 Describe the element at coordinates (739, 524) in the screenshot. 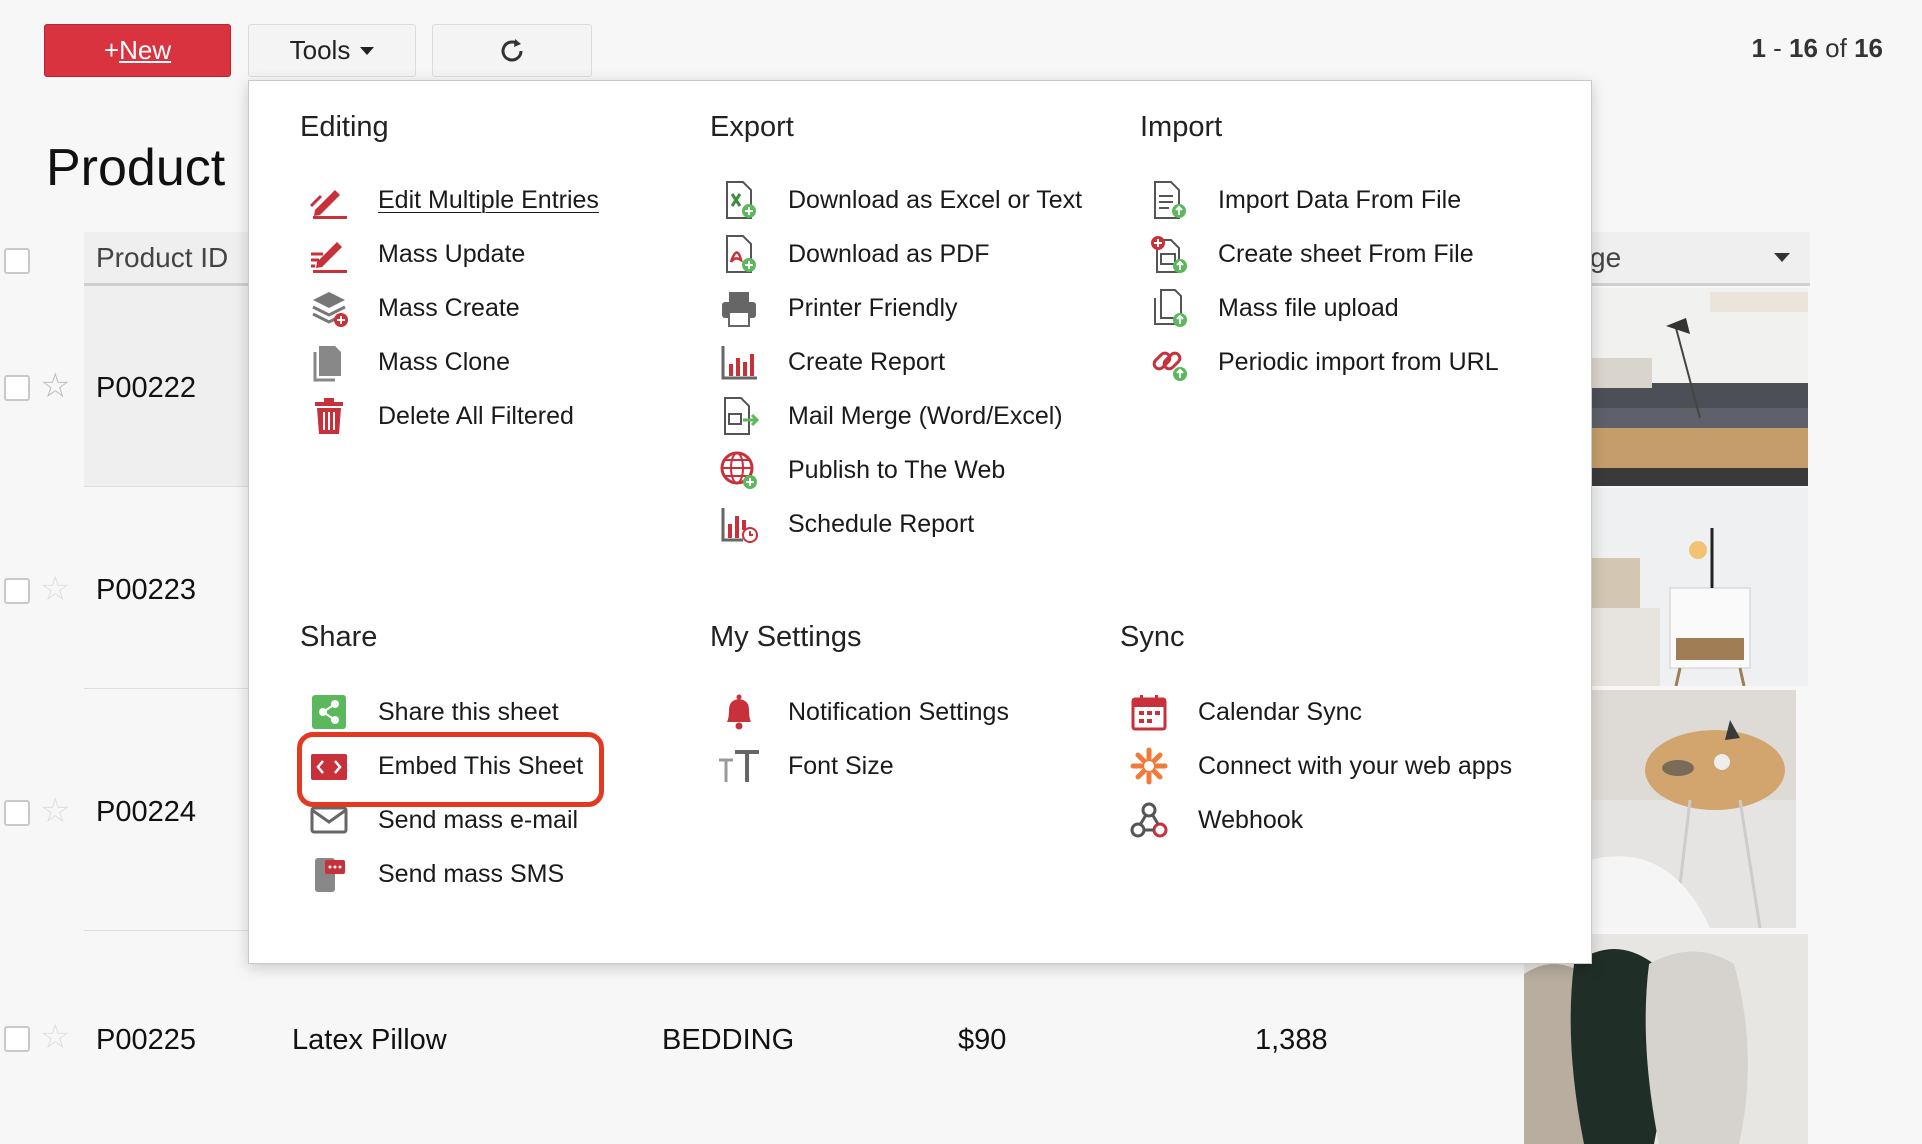

I see `schedule-report-icon` at that location.